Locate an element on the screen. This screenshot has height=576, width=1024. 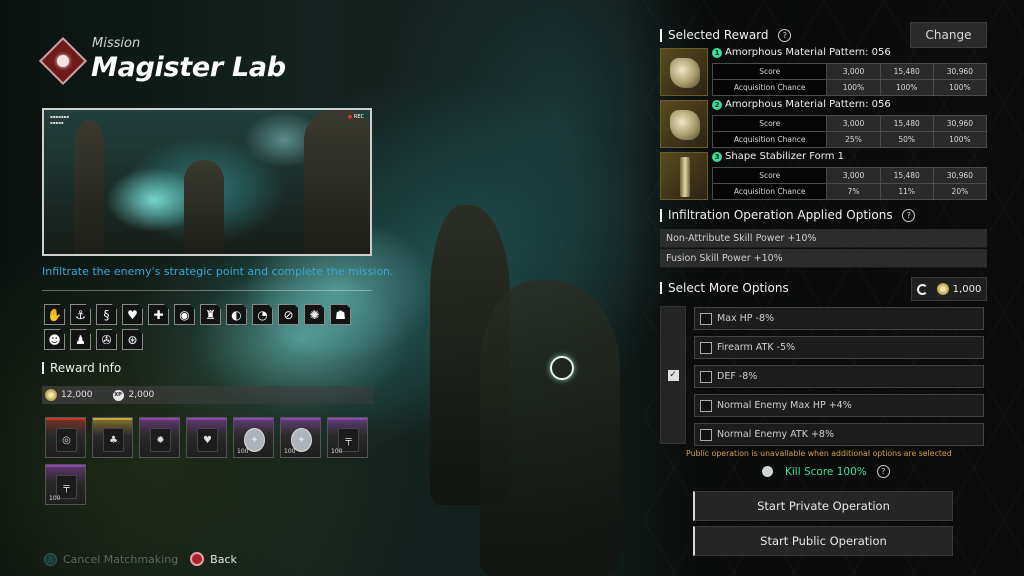
reward-thumbnail is located at coordinates (684, 124).